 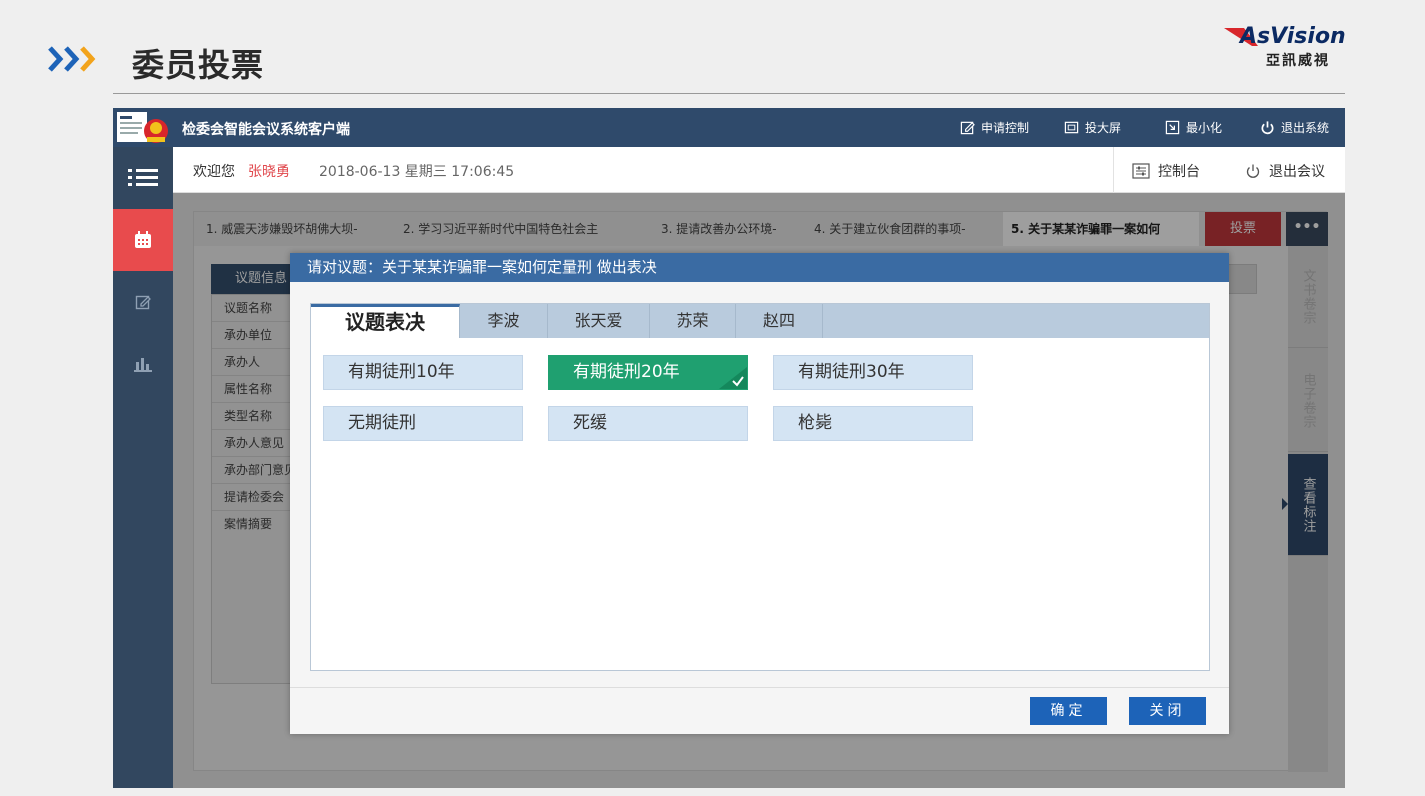 I want to click on project-screen-button: 投大屏, so click(x=1092, y=127).